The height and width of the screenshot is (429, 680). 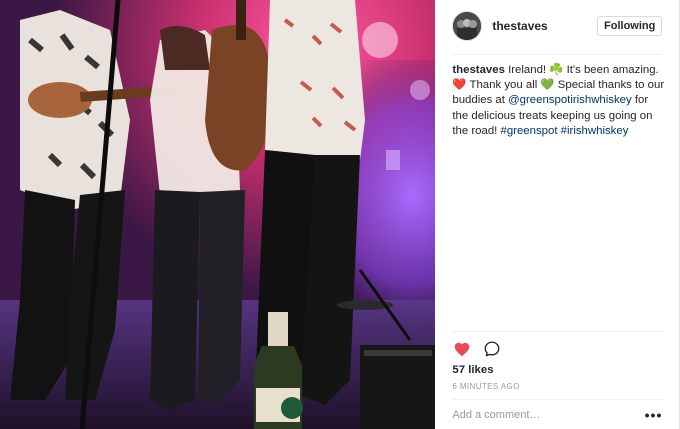 I want to click on comment-divider, so click(x=557, y=399).